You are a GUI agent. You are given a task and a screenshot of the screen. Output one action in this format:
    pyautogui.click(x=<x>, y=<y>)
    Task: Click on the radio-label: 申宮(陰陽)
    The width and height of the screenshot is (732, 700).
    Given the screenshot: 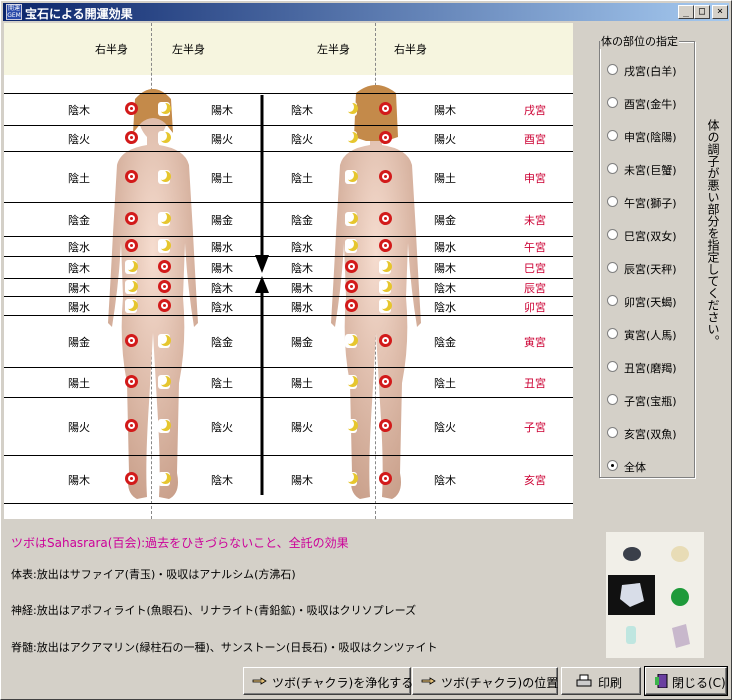 What is the action you would take?
    pyautogui.click(x=650, y=137)
    